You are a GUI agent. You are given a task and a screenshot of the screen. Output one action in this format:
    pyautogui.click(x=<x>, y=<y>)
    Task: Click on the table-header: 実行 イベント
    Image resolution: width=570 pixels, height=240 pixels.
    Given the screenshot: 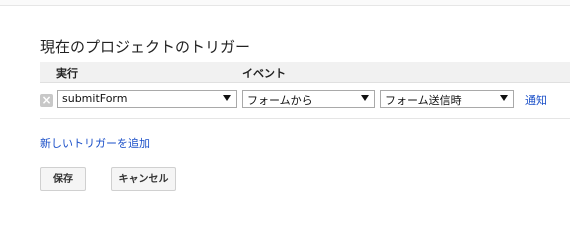 What is the action you would take?
    pyautogui.click(x=305, y=72)
    